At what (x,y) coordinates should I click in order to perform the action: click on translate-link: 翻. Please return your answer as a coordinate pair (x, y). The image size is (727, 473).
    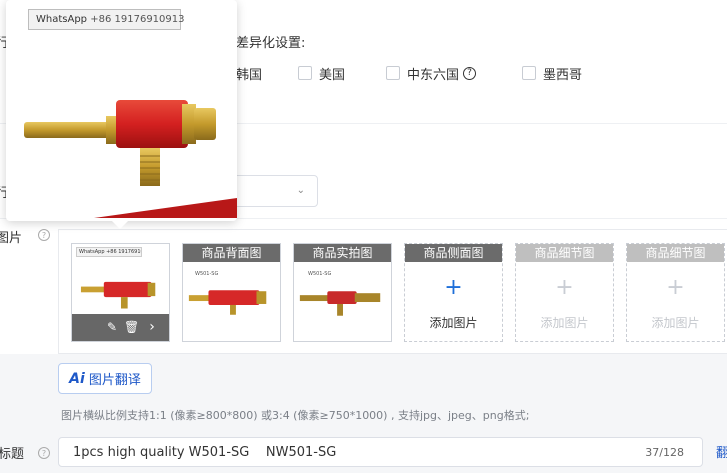
    Looking at the image, I should click on (721, 451).